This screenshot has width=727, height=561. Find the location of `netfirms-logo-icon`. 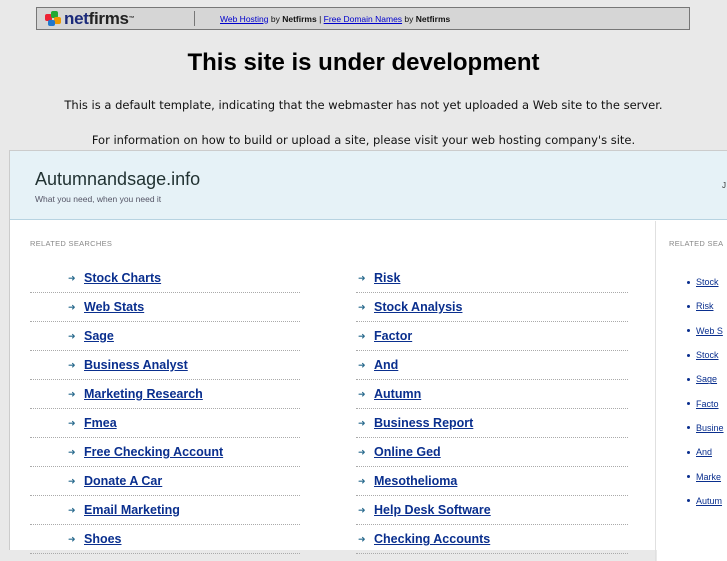

netfirms-logo-icon is located at coordinates (54, 18).